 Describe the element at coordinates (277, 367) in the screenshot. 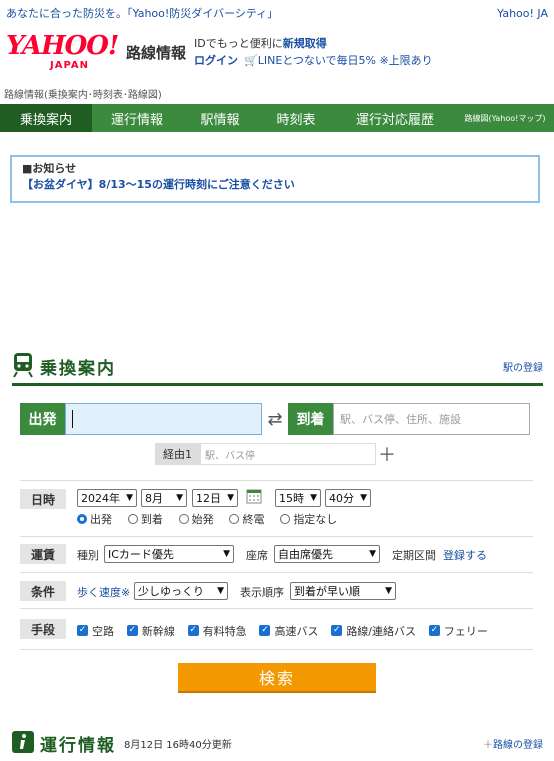

I see `transfer-header: 乗換案内 駅の登録` at that location.